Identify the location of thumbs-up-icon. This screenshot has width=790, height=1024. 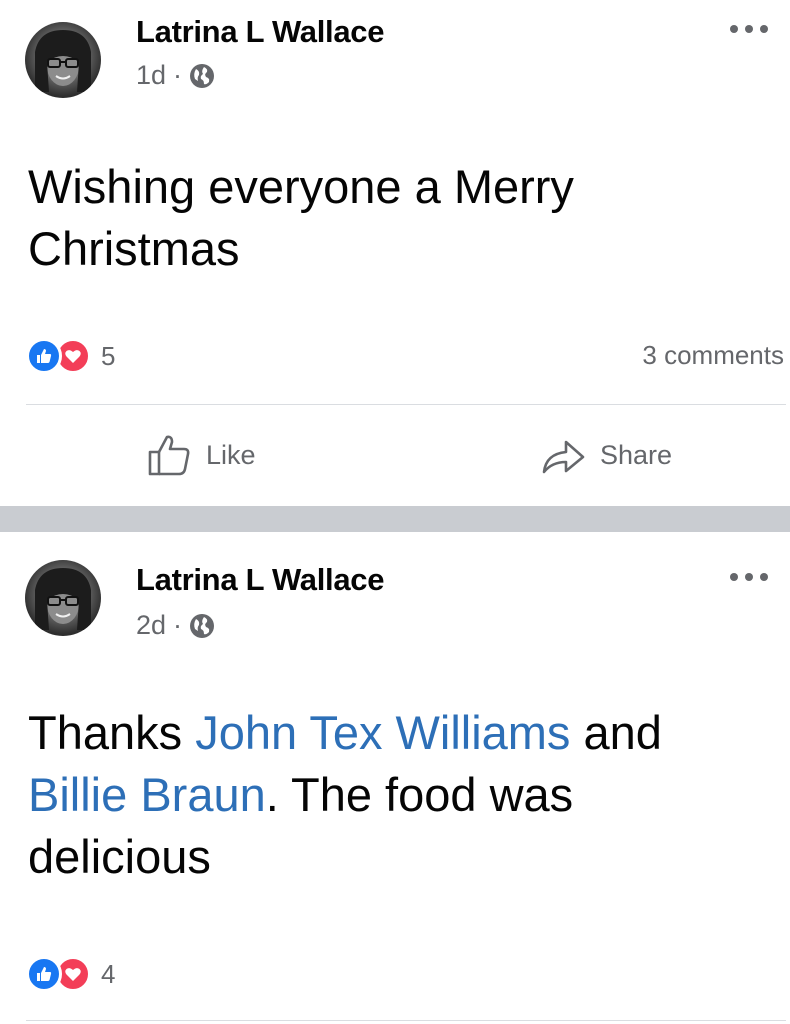
(169, 455).